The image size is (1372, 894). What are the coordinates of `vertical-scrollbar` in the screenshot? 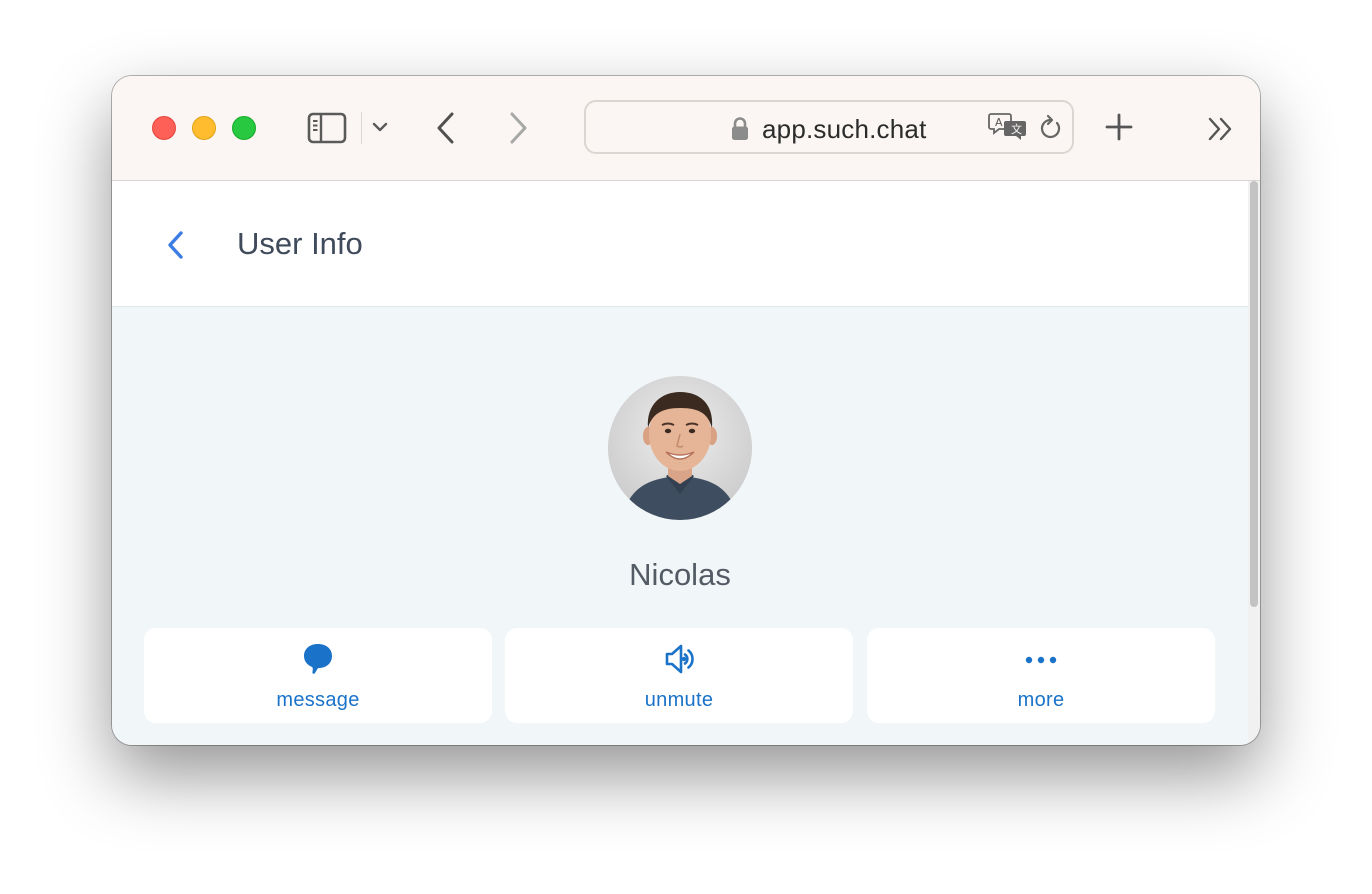 It's located at (1254, 463).